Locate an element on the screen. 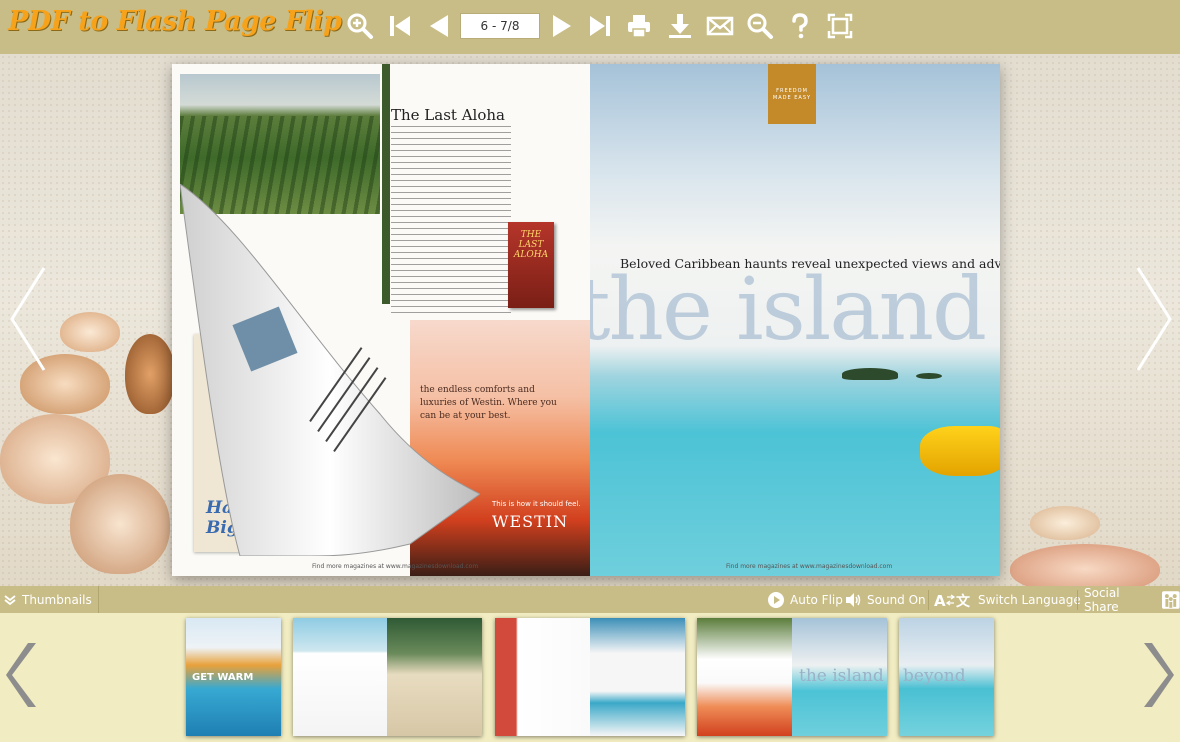  thumbnails-next-arrow is located at coordinates (1156, 675).